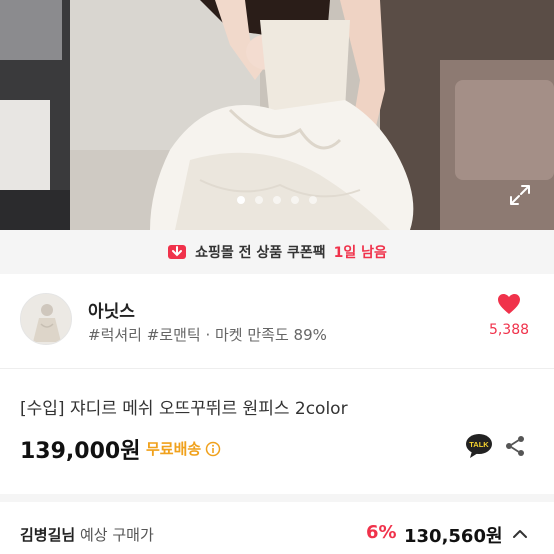 This screenshot has height=554, width=554. Describe the element at coordinates (260, 253) in the screenshot. I see `banner-text: 쇼핑몰 전 상품 쿠폰팩` at that location.